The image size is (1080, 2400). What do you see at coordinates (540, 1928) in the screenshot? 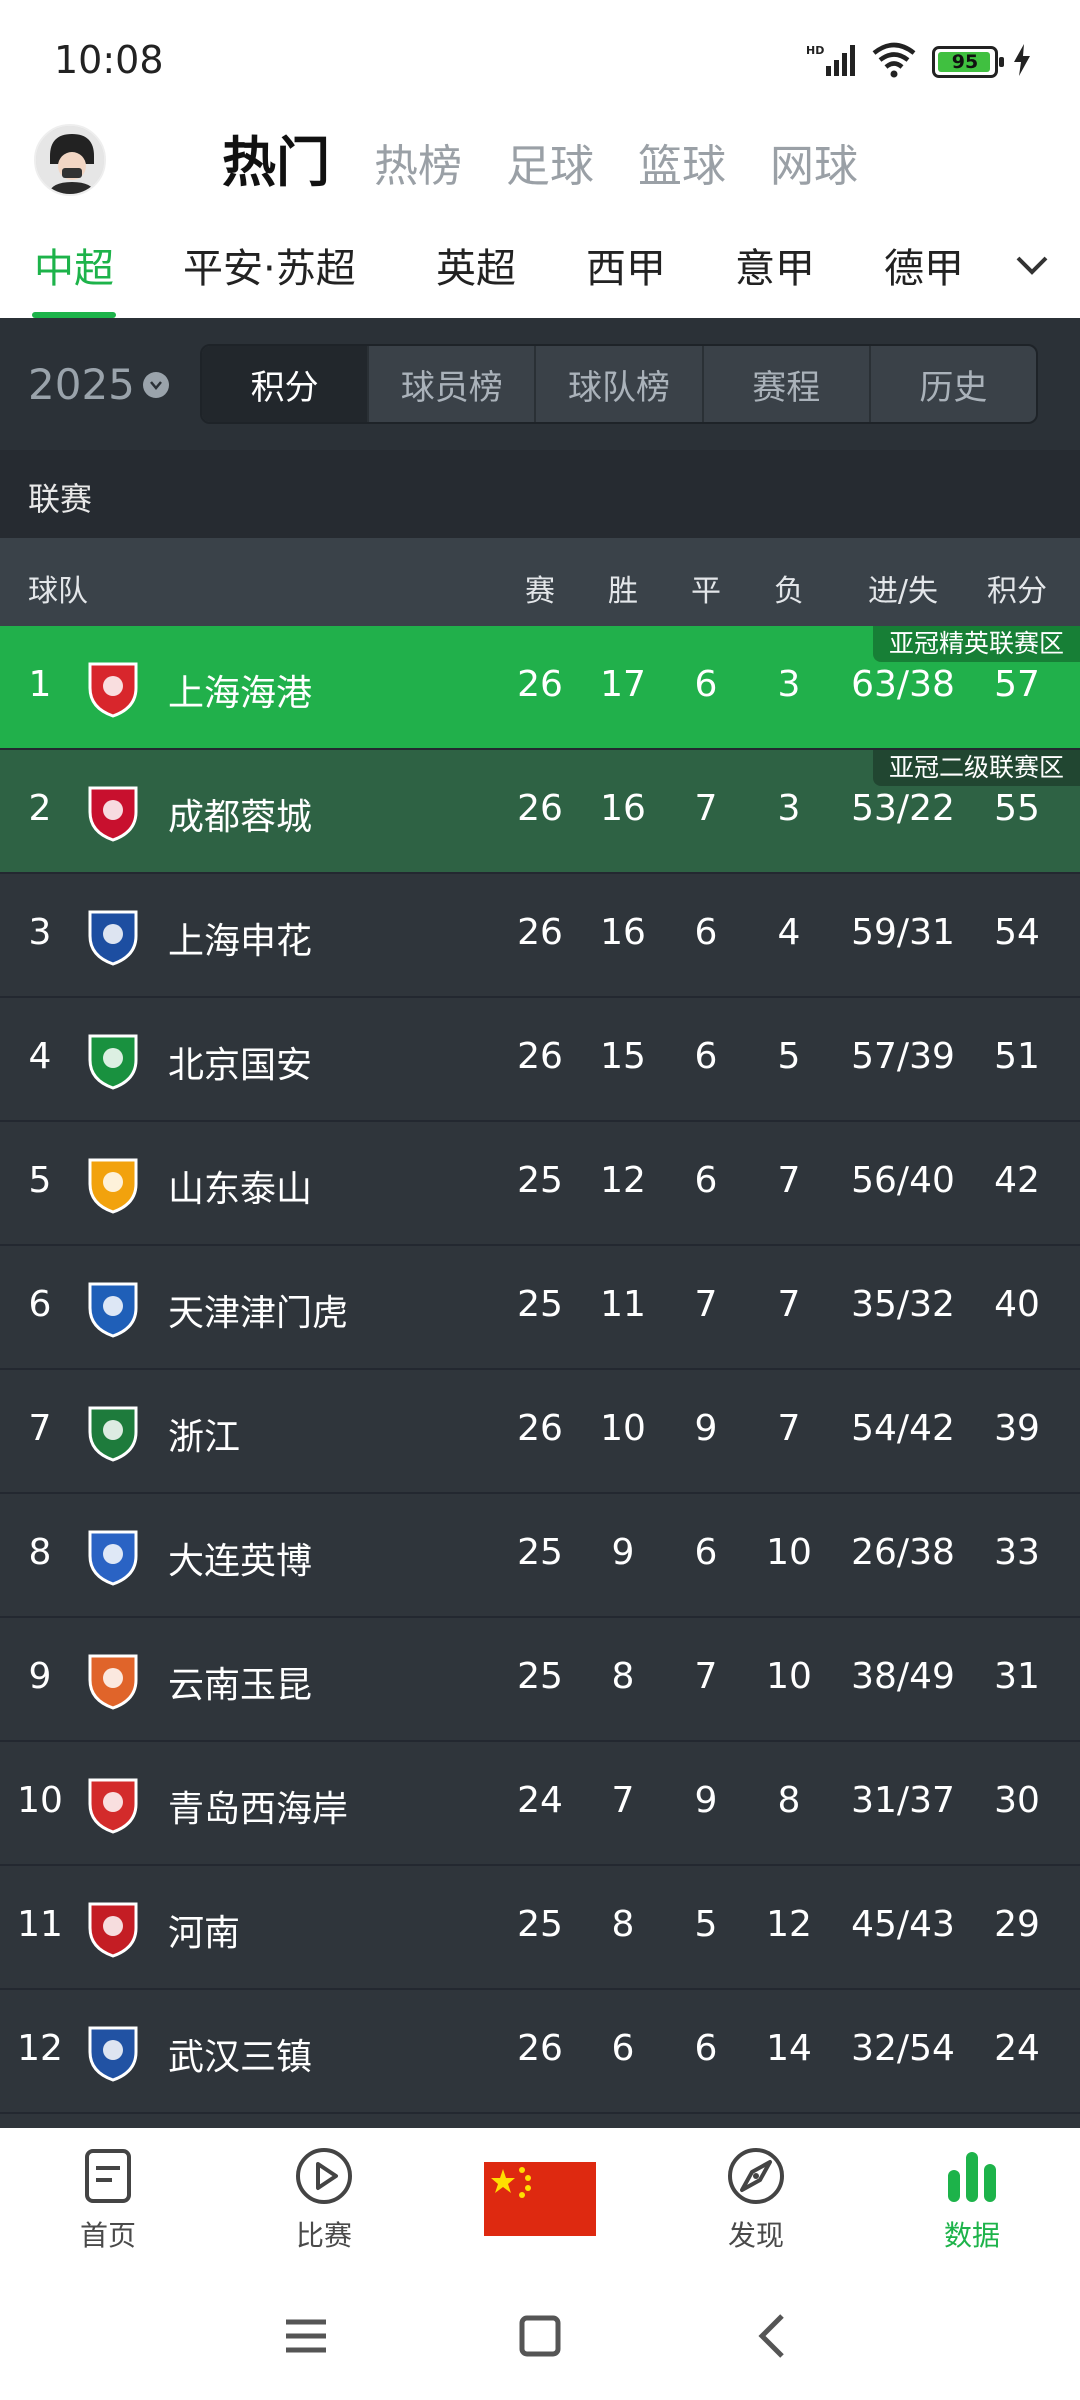
I see `table-row: 11 河南 25 8 5 12 45/43 29` at bounding box center [540, 1928].